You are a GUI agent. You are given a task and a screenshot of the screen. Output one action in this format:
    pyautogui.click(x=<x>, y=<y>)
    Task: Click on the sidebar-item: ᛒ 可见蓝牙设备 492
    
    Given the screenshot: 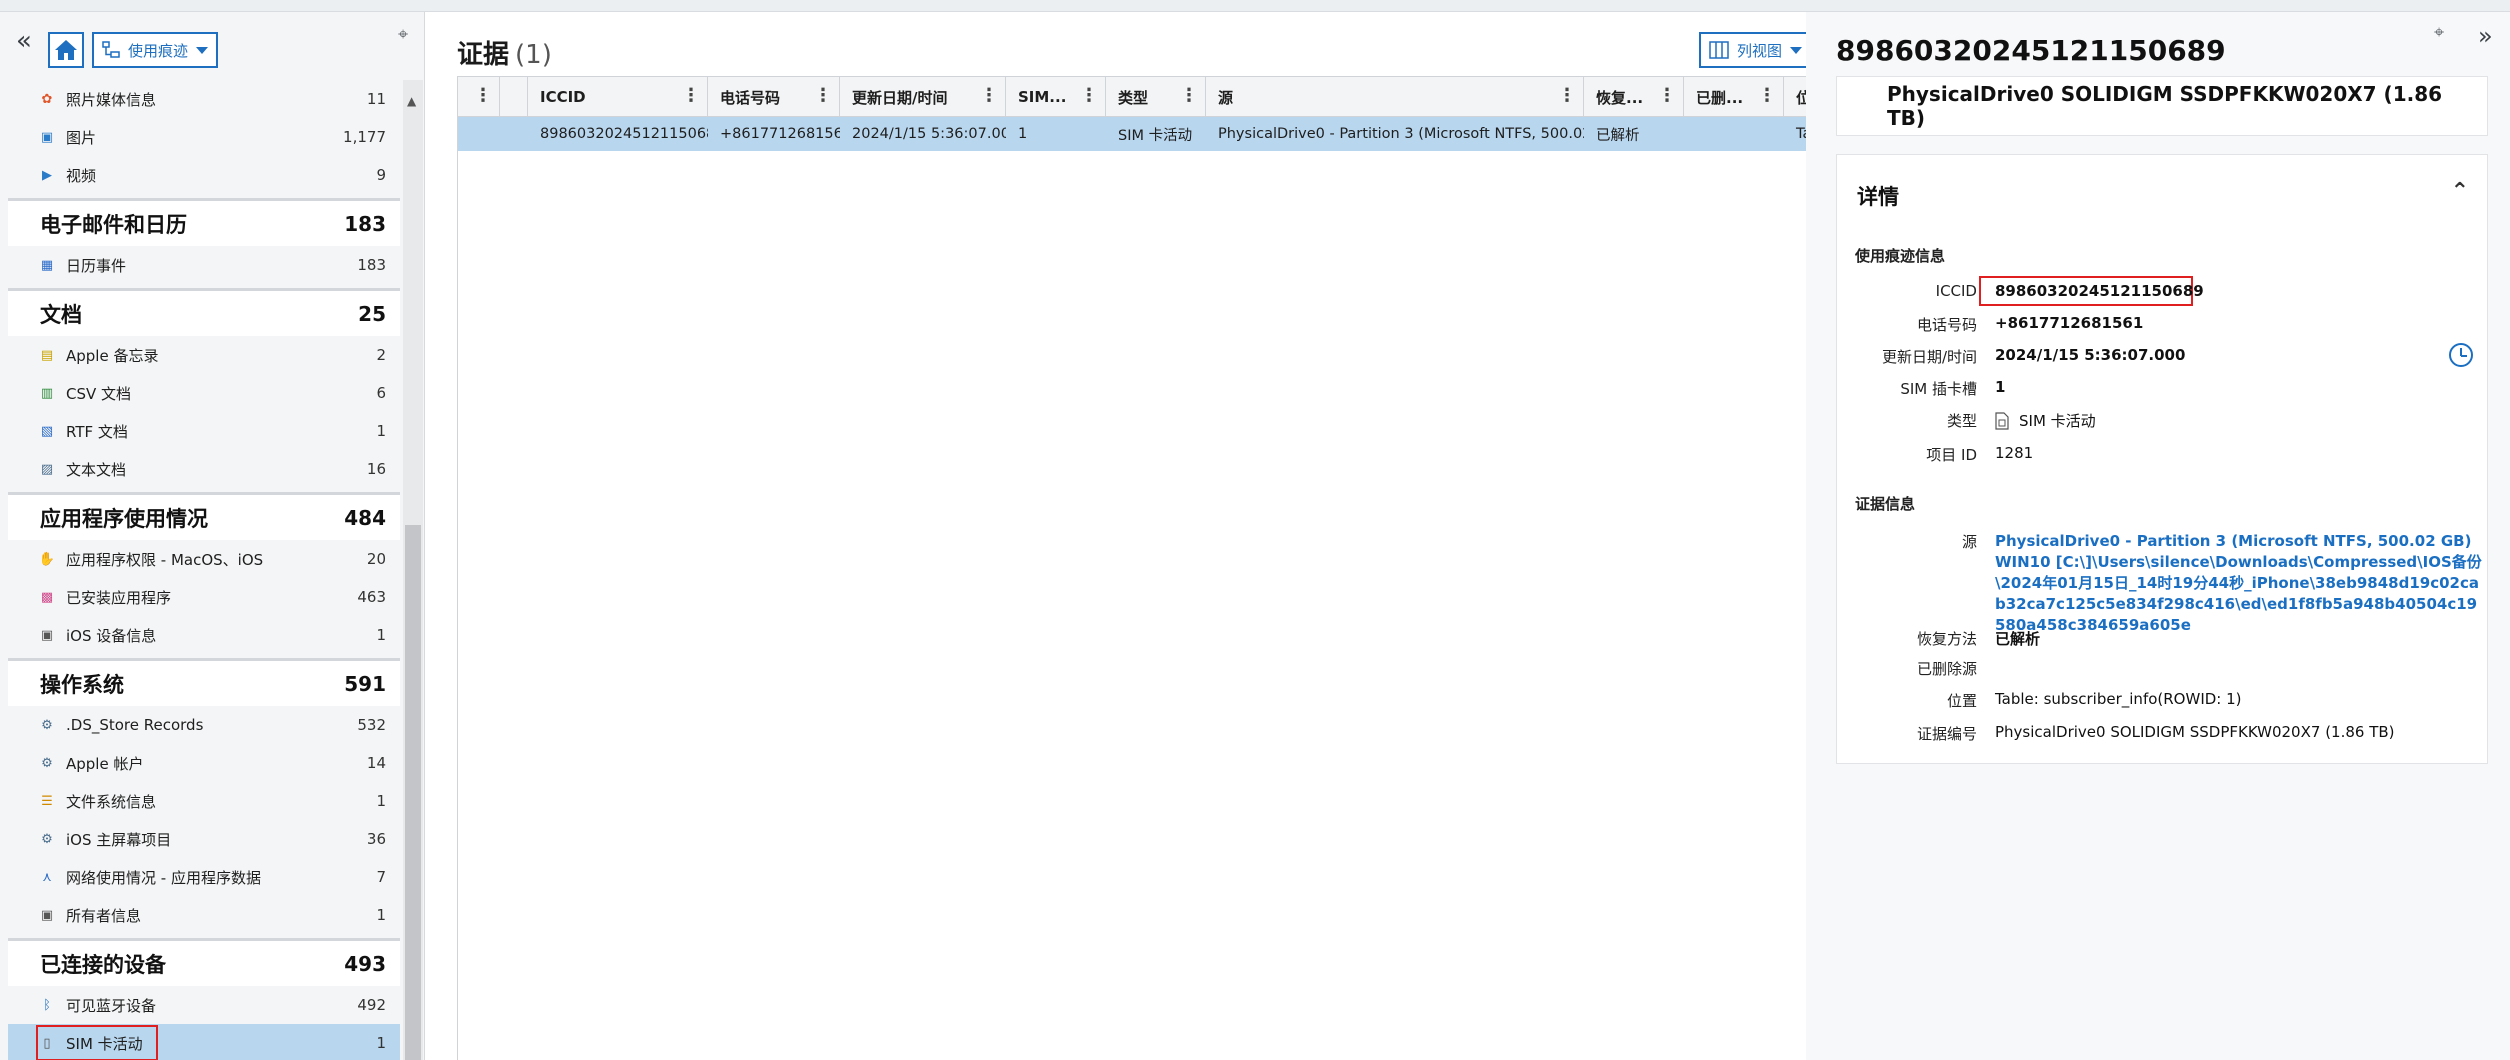 What is the action you would take?
    pyautogui.click(x=204, y=1005)
    